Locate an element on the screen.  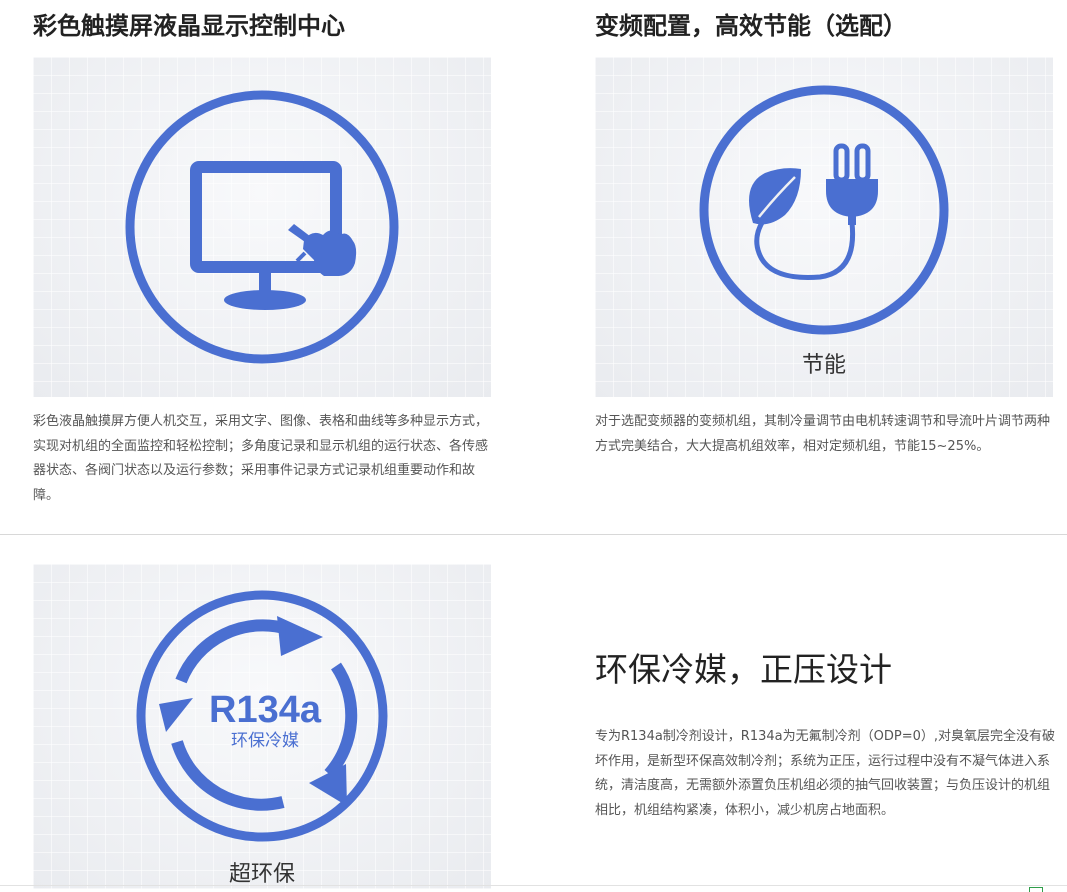
corner-tab-icon is located at coordinates (1036, 889).